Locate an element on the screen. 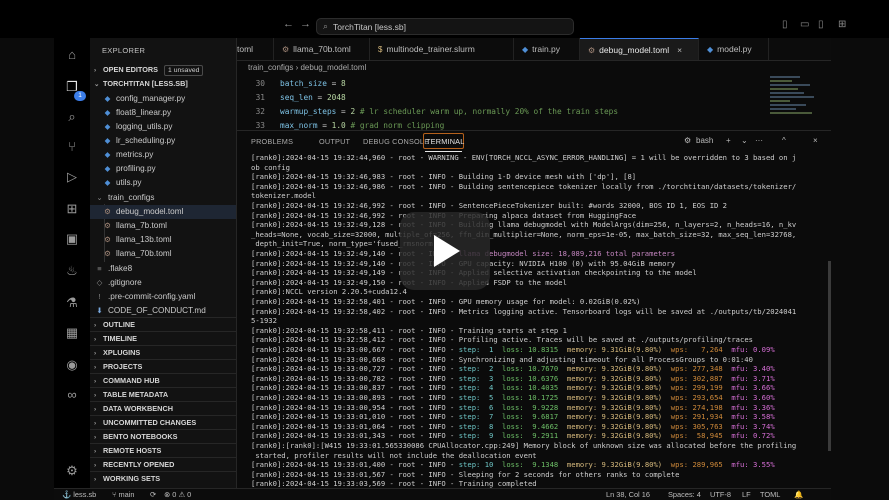 This screenshot has width=889, height=500. tree-file: ⚙ llama_70b.toml is located at coordinates (163, 254).